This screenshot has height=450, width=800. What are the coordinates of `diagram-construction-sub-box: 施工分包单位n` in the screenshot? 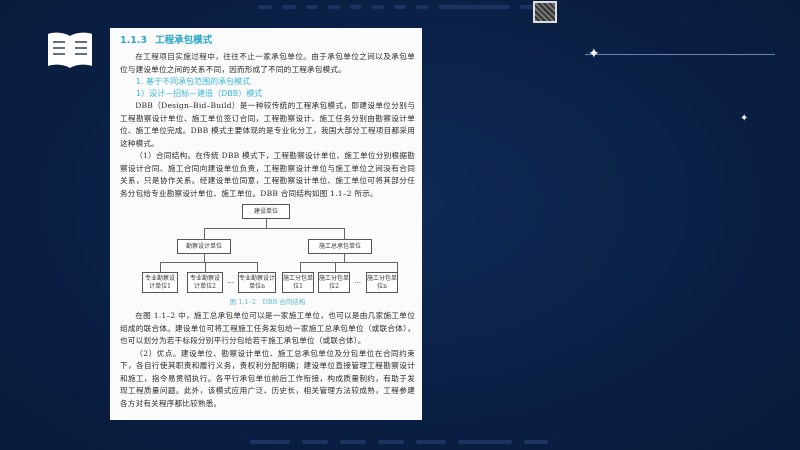 It's located at (382, 282).